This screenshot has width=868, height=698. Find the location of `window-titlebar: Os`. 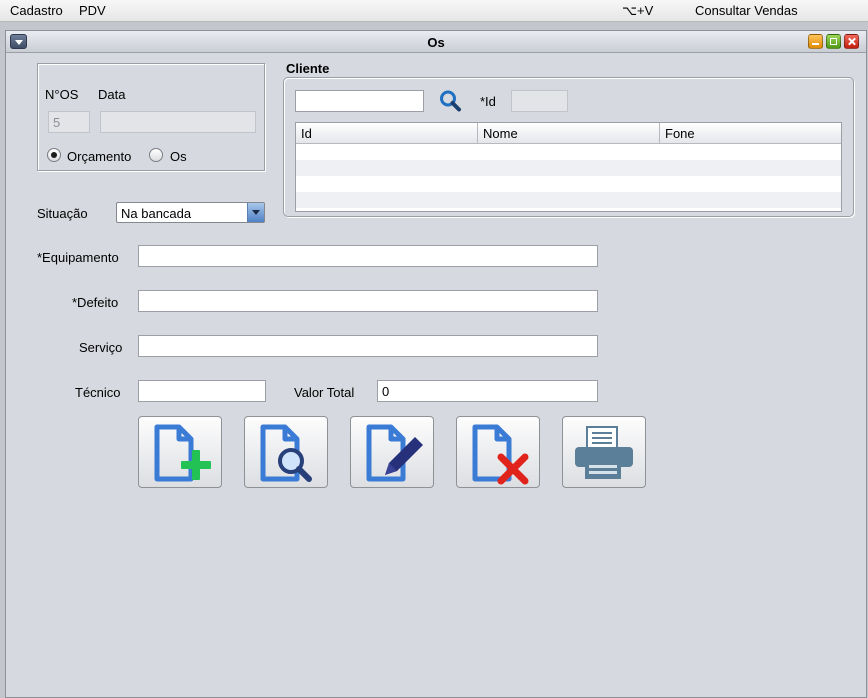

window-titlebar: Os is located at coordinates (436, 42).